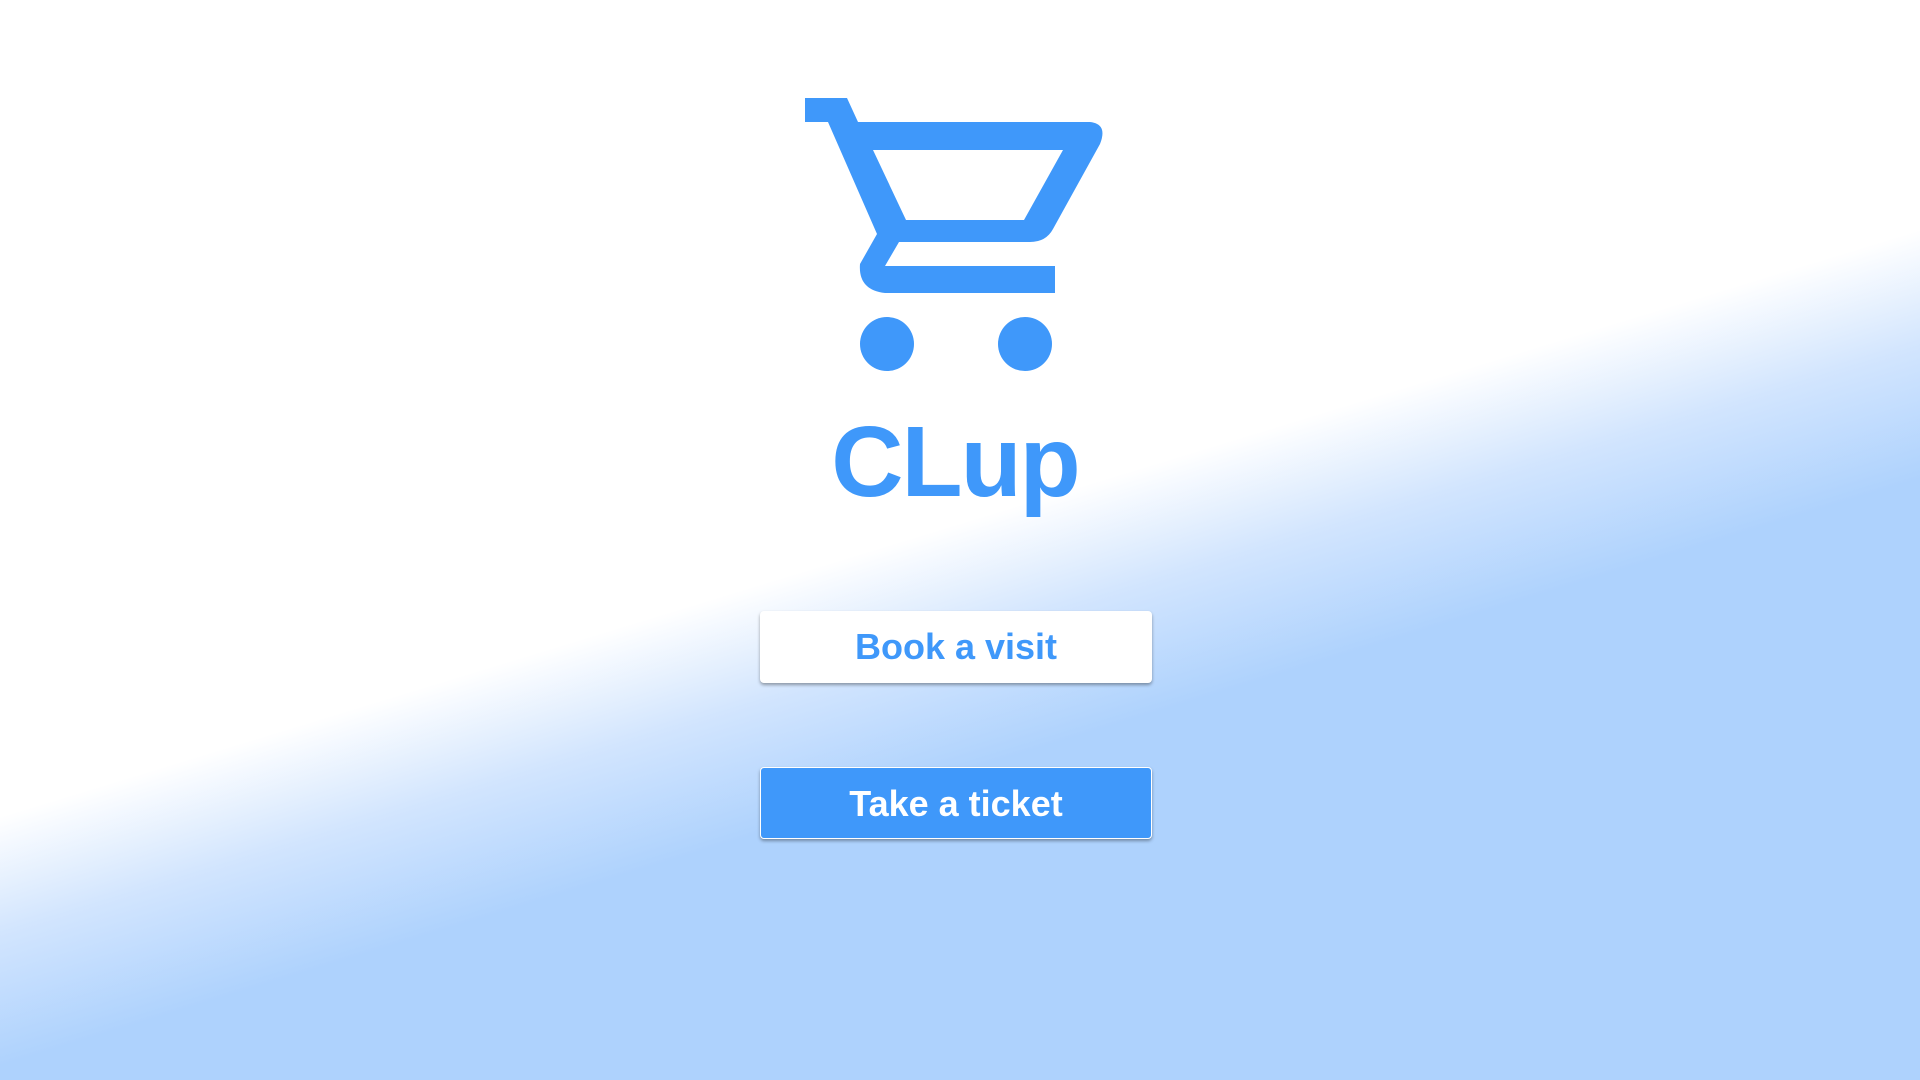  Describe the element at coordinates (955, 462) in the screenshot. I see `app-title: CLup` at that location.